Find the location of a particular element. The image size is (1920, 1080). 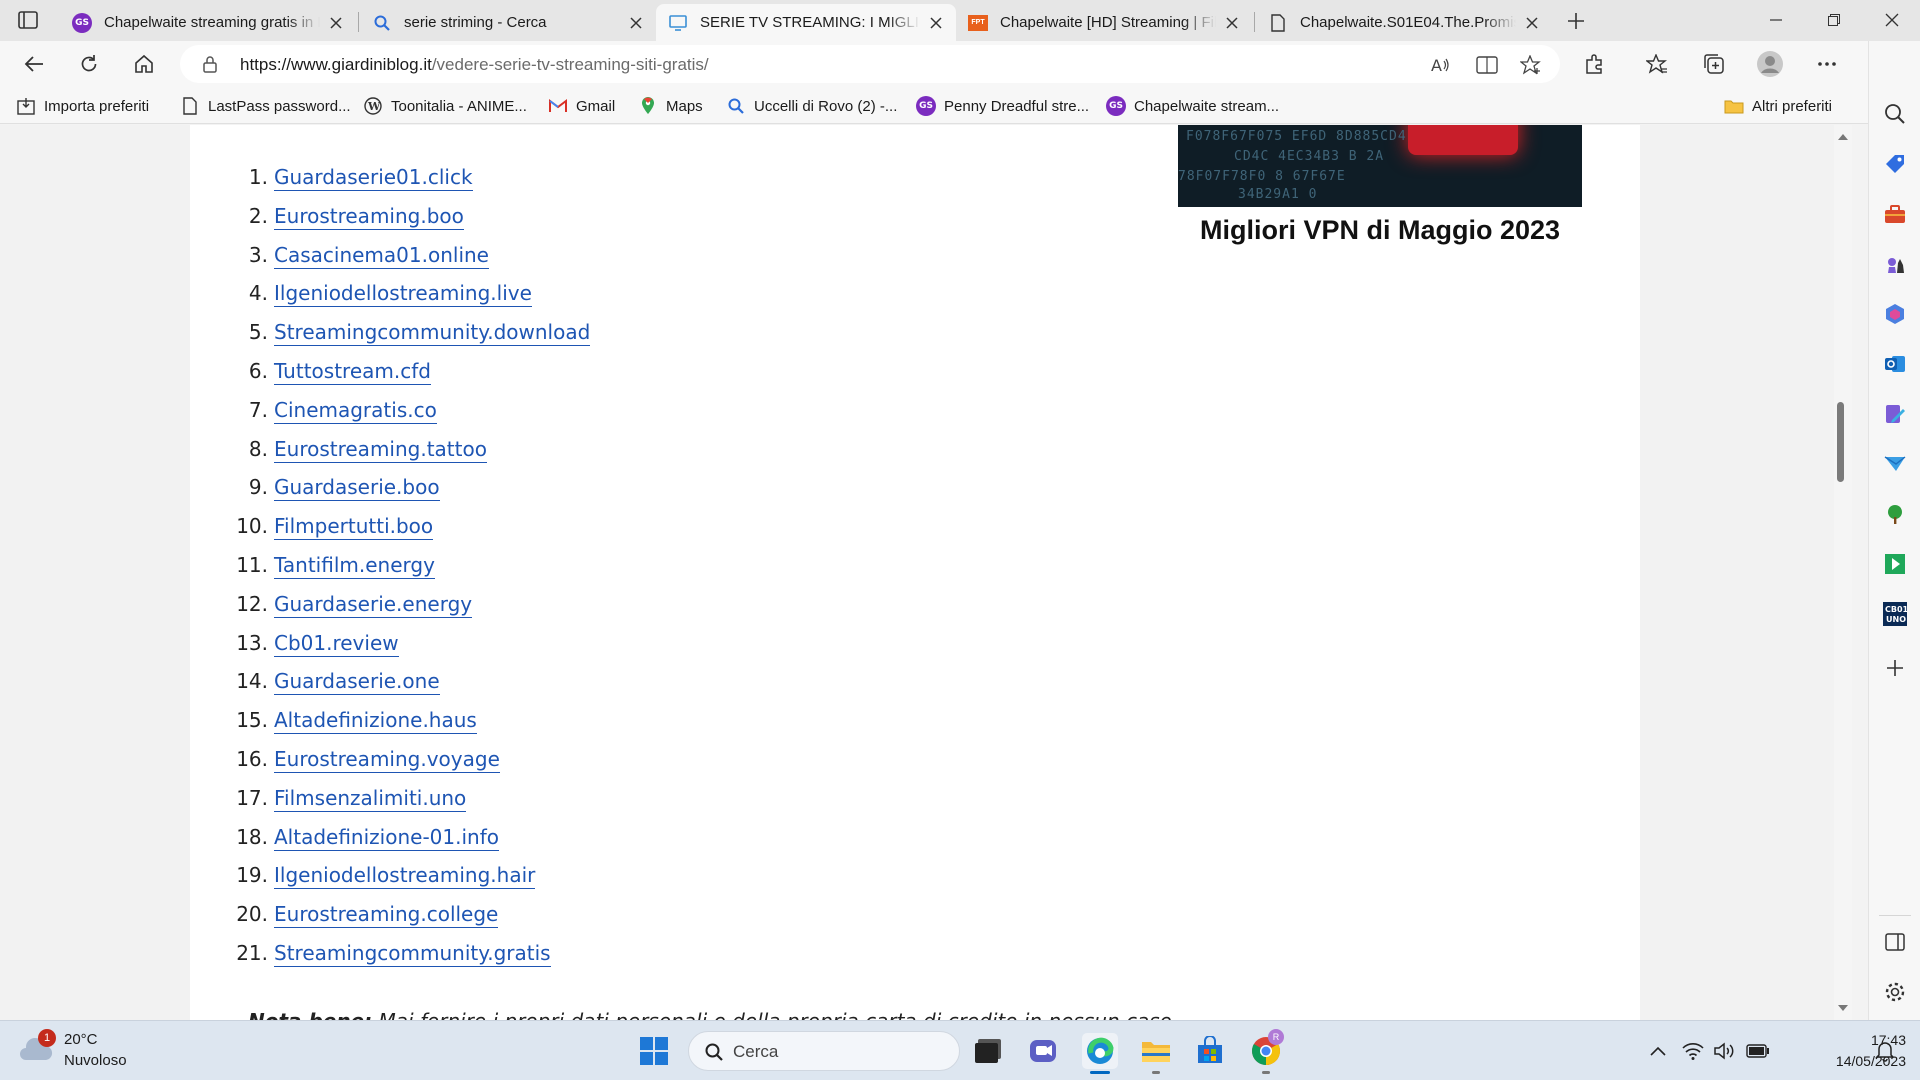

weather-description: Nuvoloso is located at coordinates (95, 1060).